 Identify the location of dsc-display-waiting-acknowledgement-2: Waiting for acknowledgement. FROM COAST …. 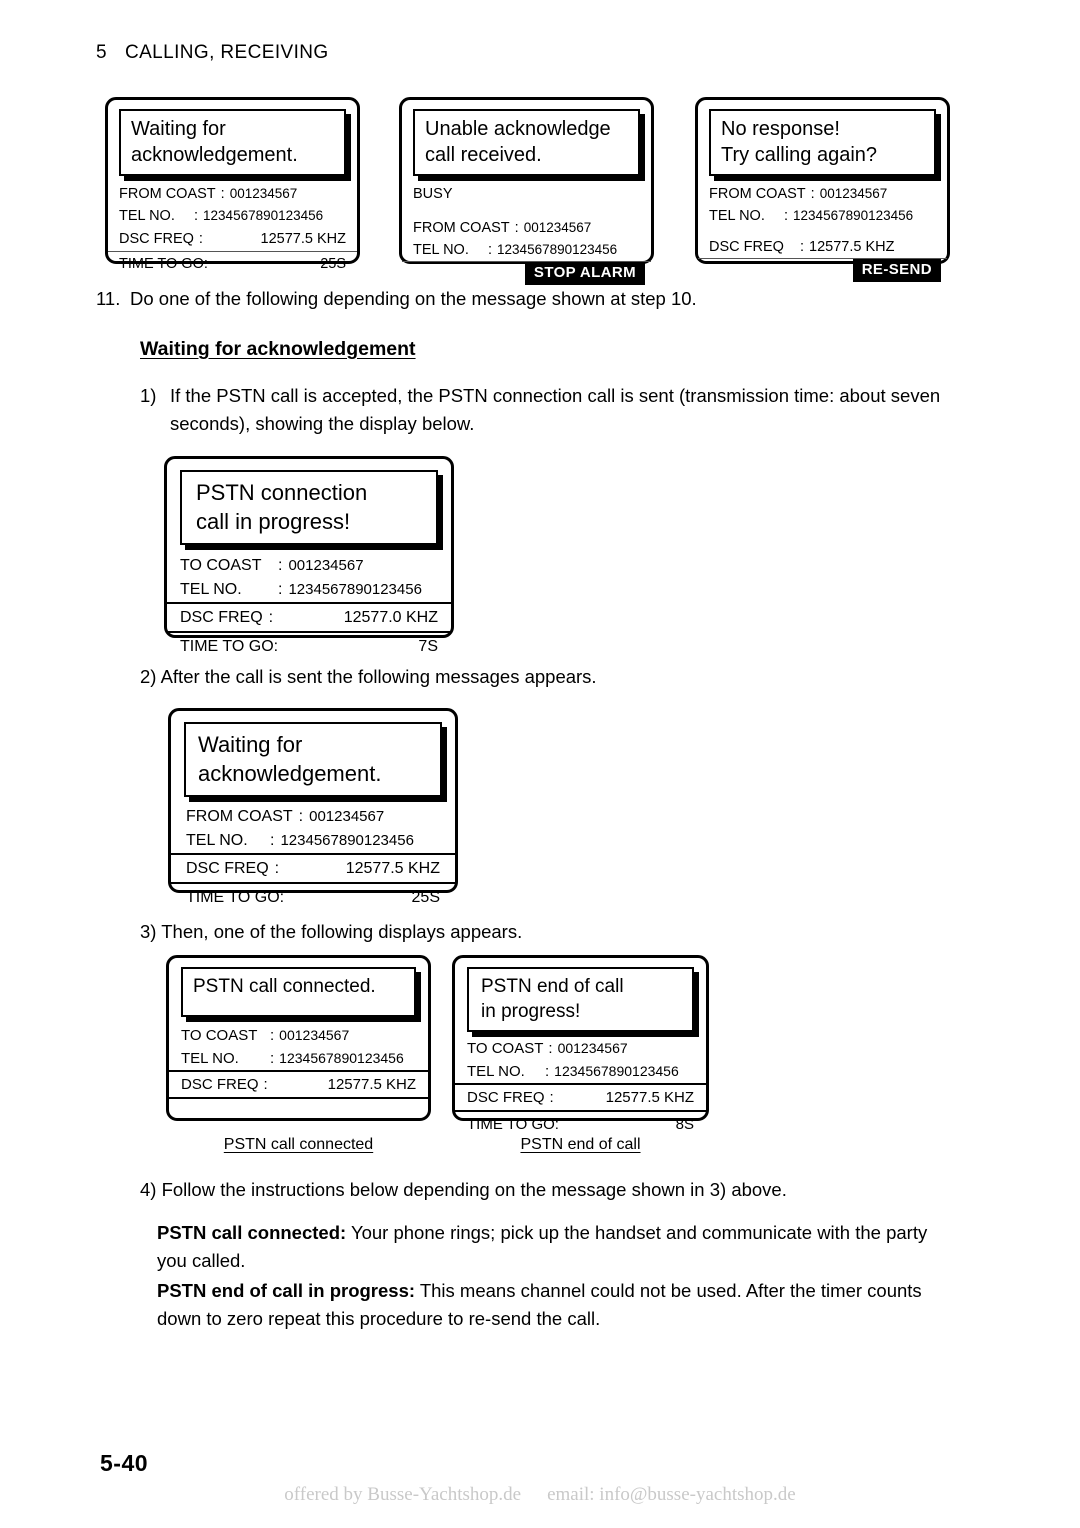
(313, 807).